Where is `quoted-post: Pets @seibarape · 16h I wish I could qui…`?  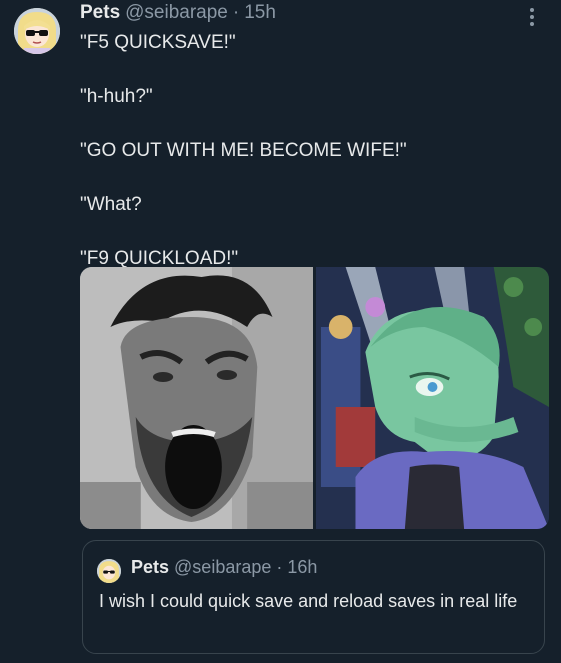
quoted-post: Pets @seibarape · 16h I wish I could qui… is located at coordinates (313, 597).